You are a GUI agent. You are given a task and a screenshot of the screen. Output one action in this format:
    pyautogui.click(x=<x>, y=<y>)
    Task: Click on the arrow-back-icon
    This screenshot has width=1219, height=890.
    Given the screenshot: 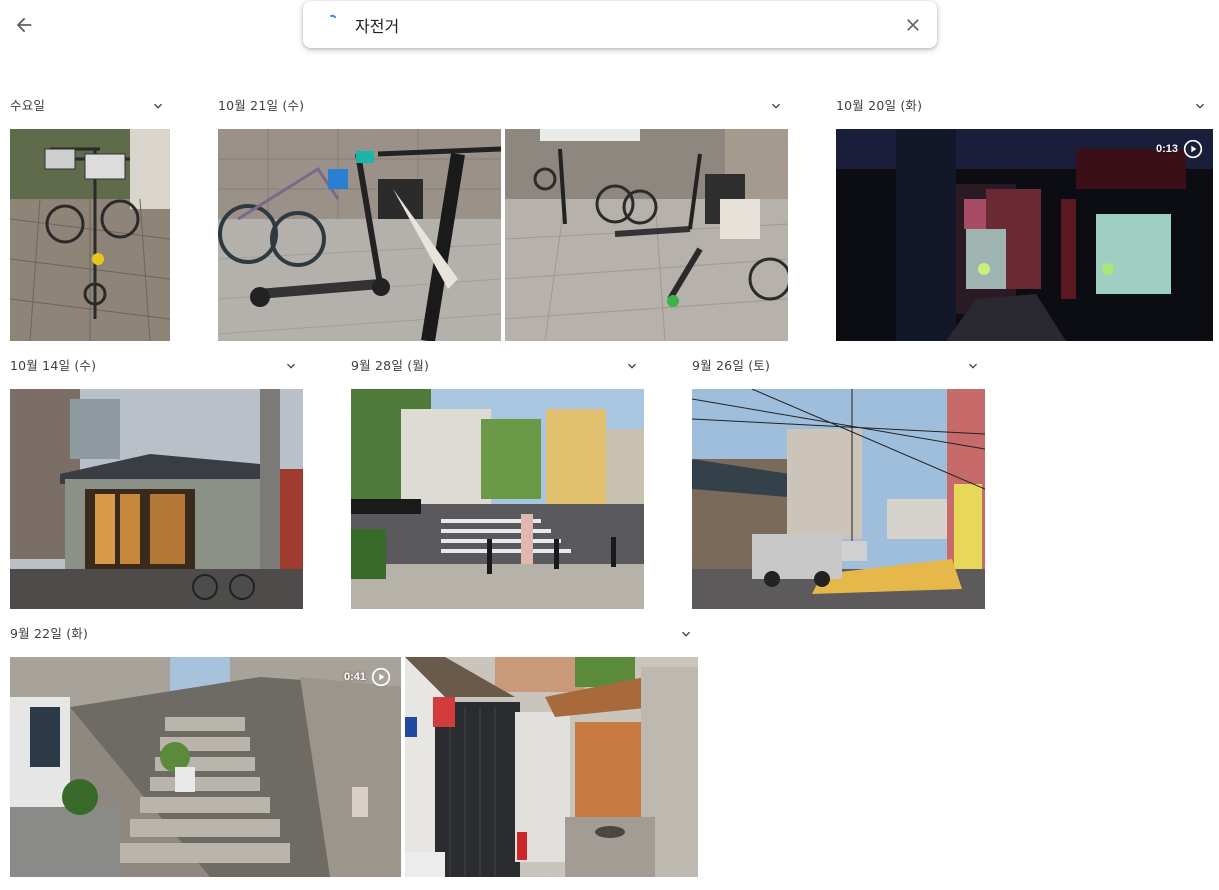 What is the action you would take?
    pyautogui.click(x=24, y=25)
    